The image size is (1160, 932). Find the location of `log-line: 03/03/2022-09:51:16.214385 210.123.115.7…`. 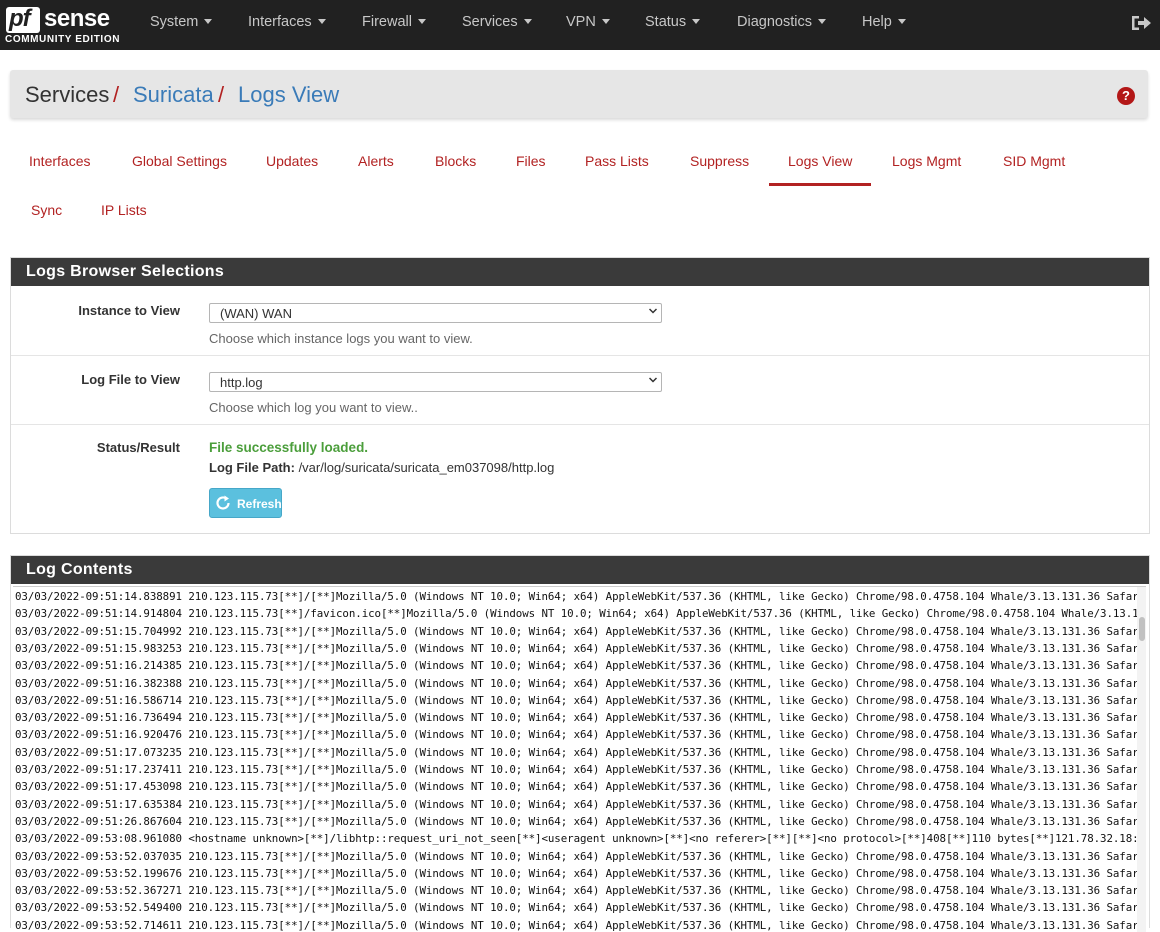

log-line: 03/03/2022-09:51:16.214385 210.123.115.7… is located at coordinates (580, 666).